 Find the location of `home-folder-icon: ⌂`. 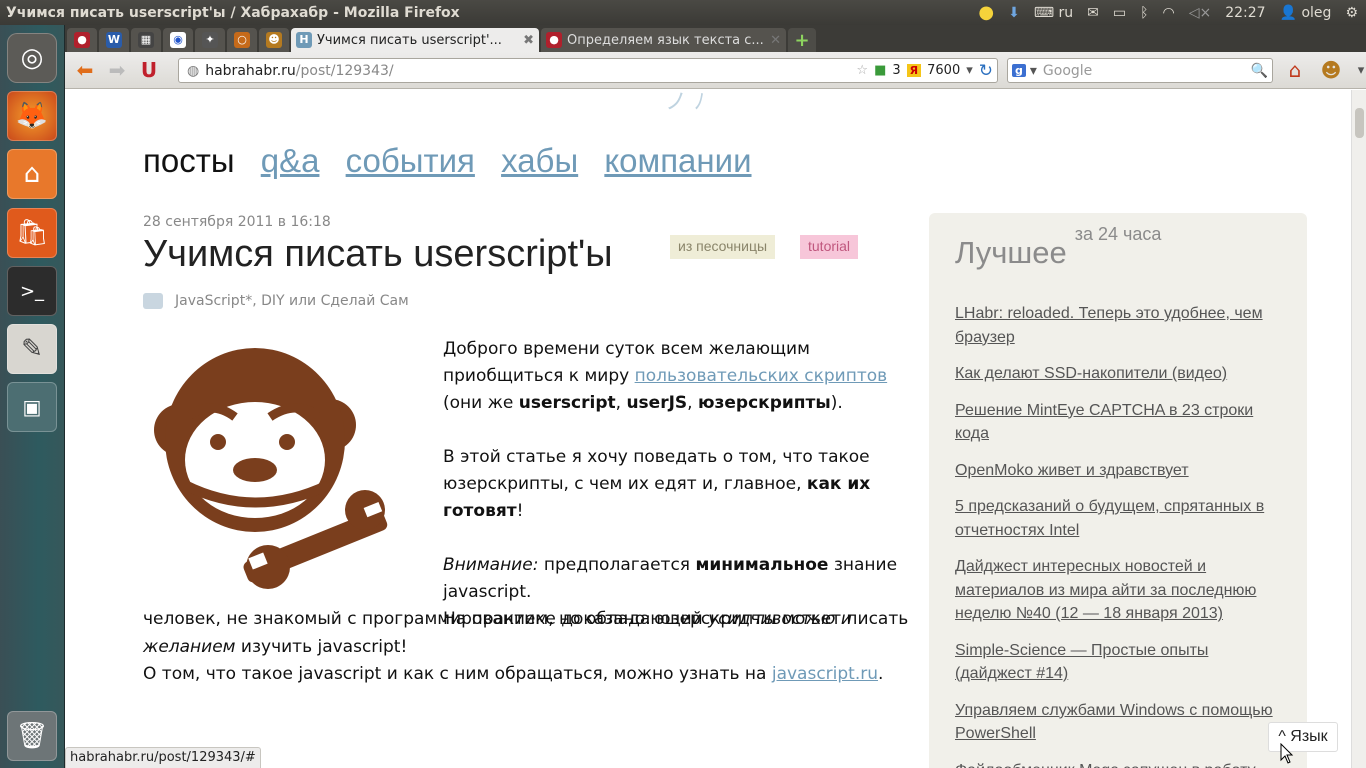

home-folder-icon: ⌂ is located at coordinates (32, 174).